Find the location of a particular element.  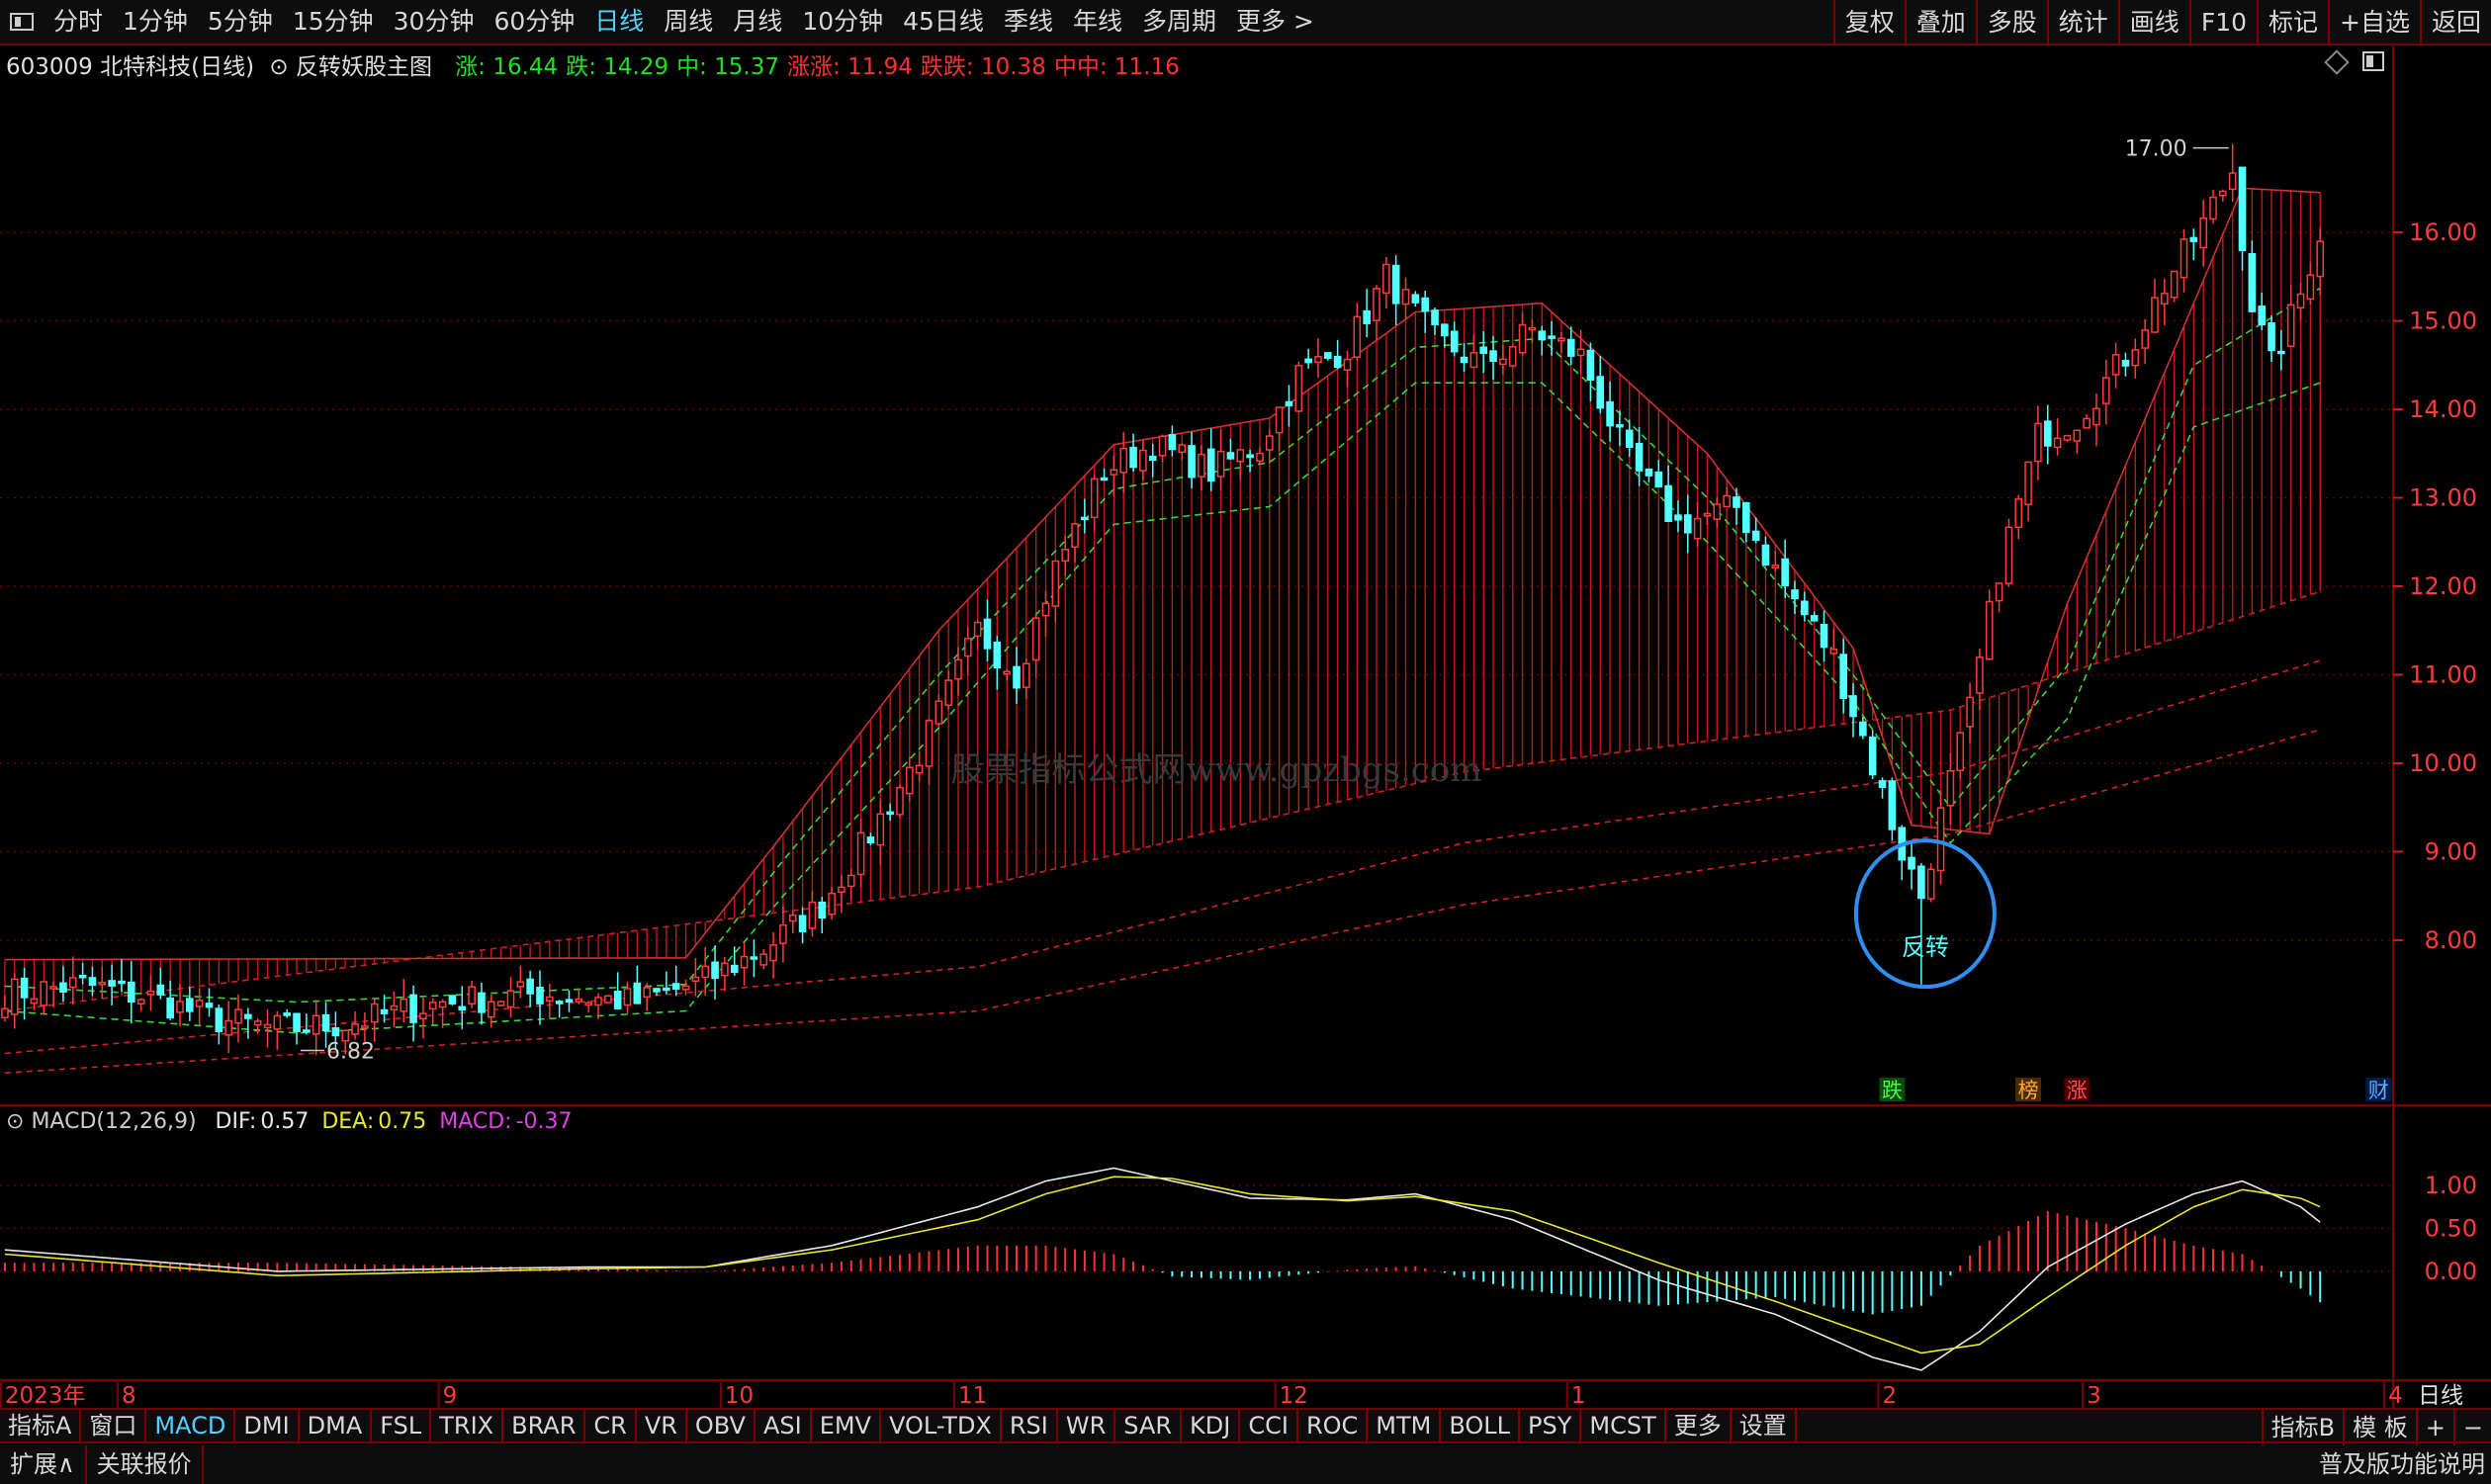

indicator-tab-8: CR is located at coordinates (611, 1425).